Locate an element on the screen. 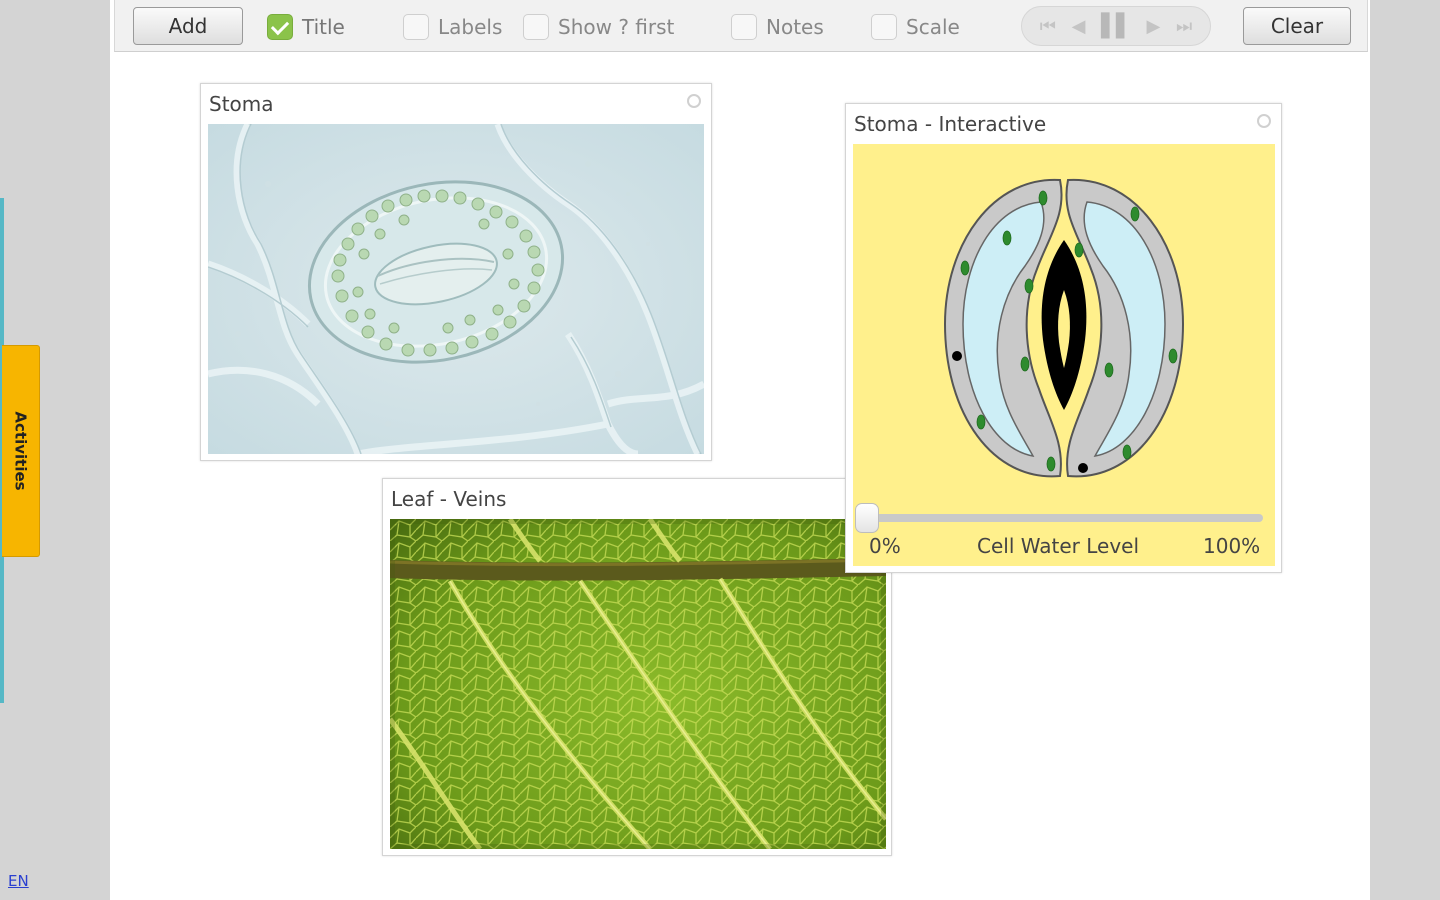 Image resolution: width=1440 pixels, height=900 pixels. notes-checkbox: Notes is located at coordinates (777, 27).